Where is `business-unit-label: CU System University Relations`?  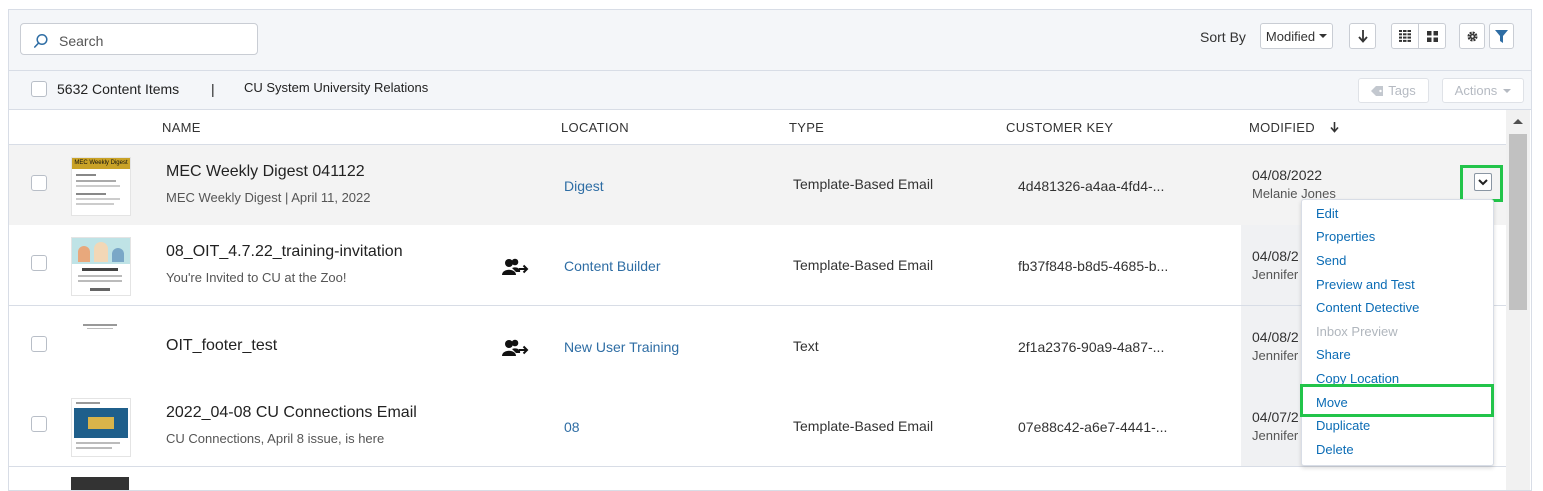
business-unit-label: CU System University Relations is located at coordinates (336, 87).